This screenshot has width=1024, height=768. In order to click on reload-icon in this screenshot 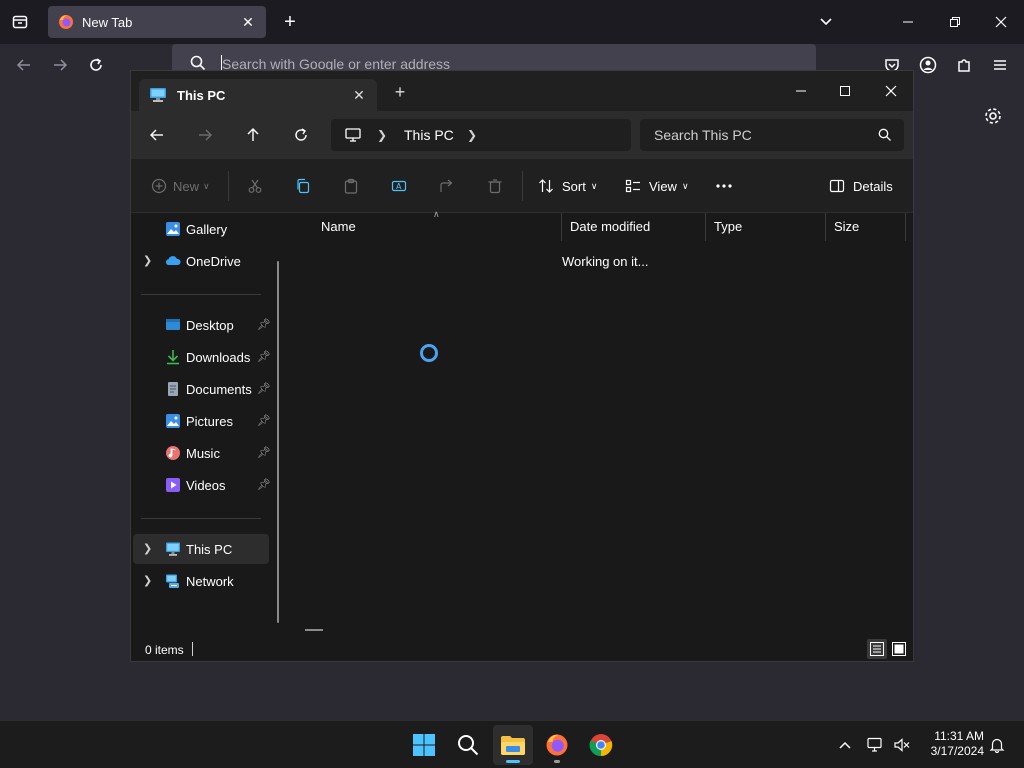, I will do `click(96, 65)`.